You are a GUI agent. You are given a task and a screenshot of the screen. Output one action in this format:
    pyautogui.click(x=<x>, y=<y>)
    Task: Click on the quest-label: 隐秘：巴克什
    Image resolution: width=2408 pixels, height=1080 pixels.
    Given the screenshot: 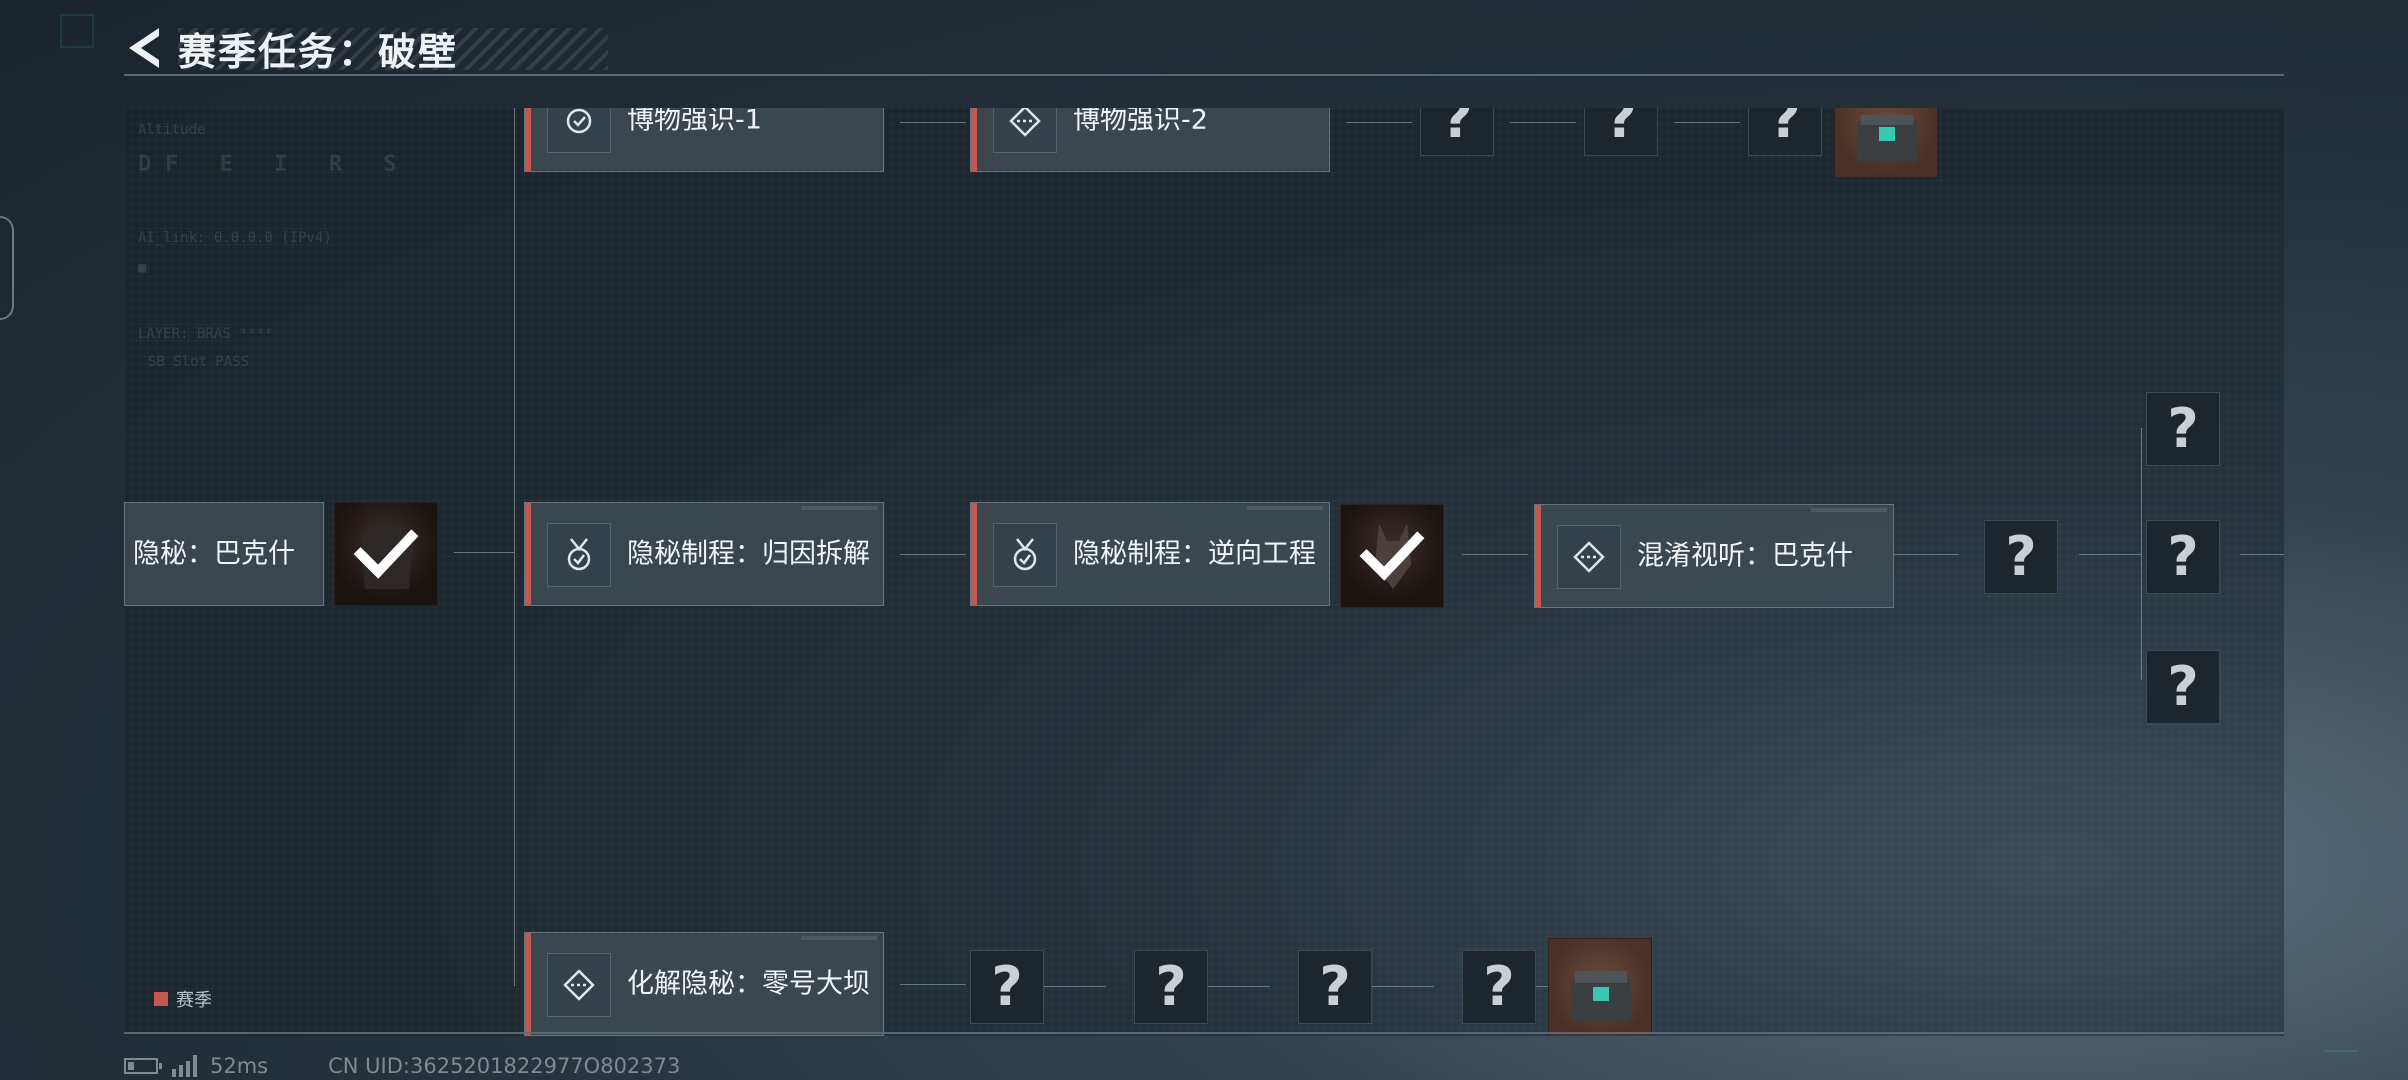 What is the action you would take?
    pyautogui.click(x=214, y=554)
    